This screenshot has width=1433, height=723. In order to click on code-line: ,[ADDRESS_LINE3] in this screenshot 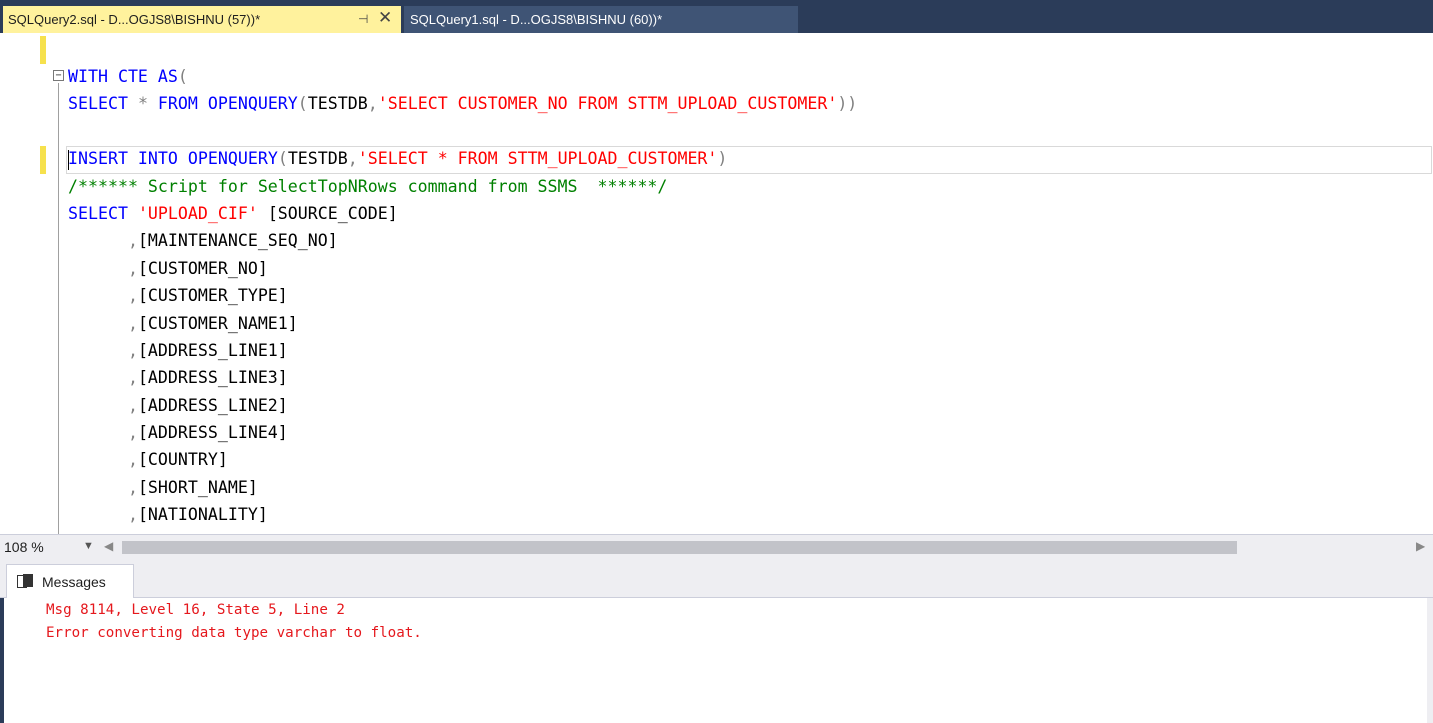, I will do `click(462, 377)`.